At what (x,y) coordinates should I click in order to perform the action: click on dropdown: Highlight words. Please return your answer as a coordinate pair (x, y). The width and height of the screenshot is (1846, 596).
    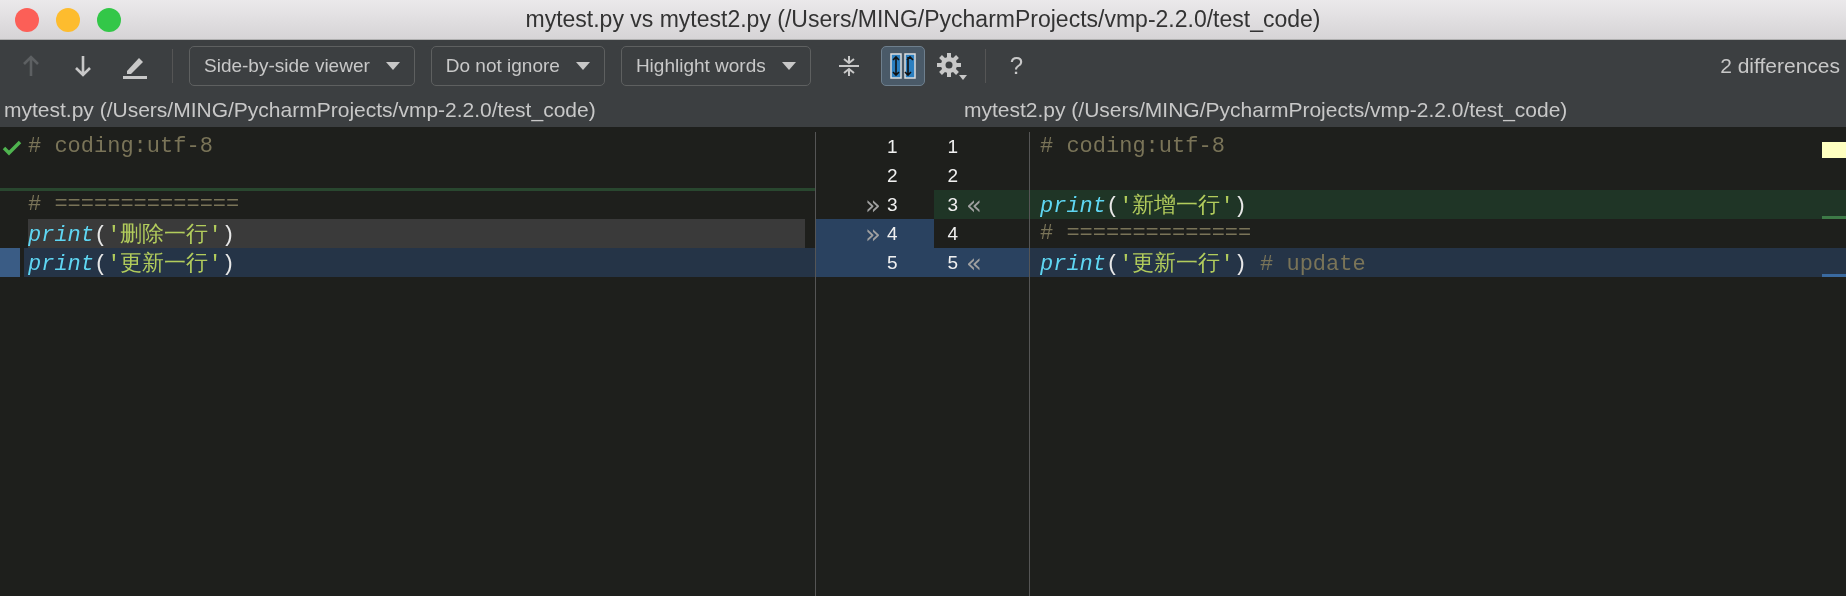
    Looking at the image, I should click on (715, 66).